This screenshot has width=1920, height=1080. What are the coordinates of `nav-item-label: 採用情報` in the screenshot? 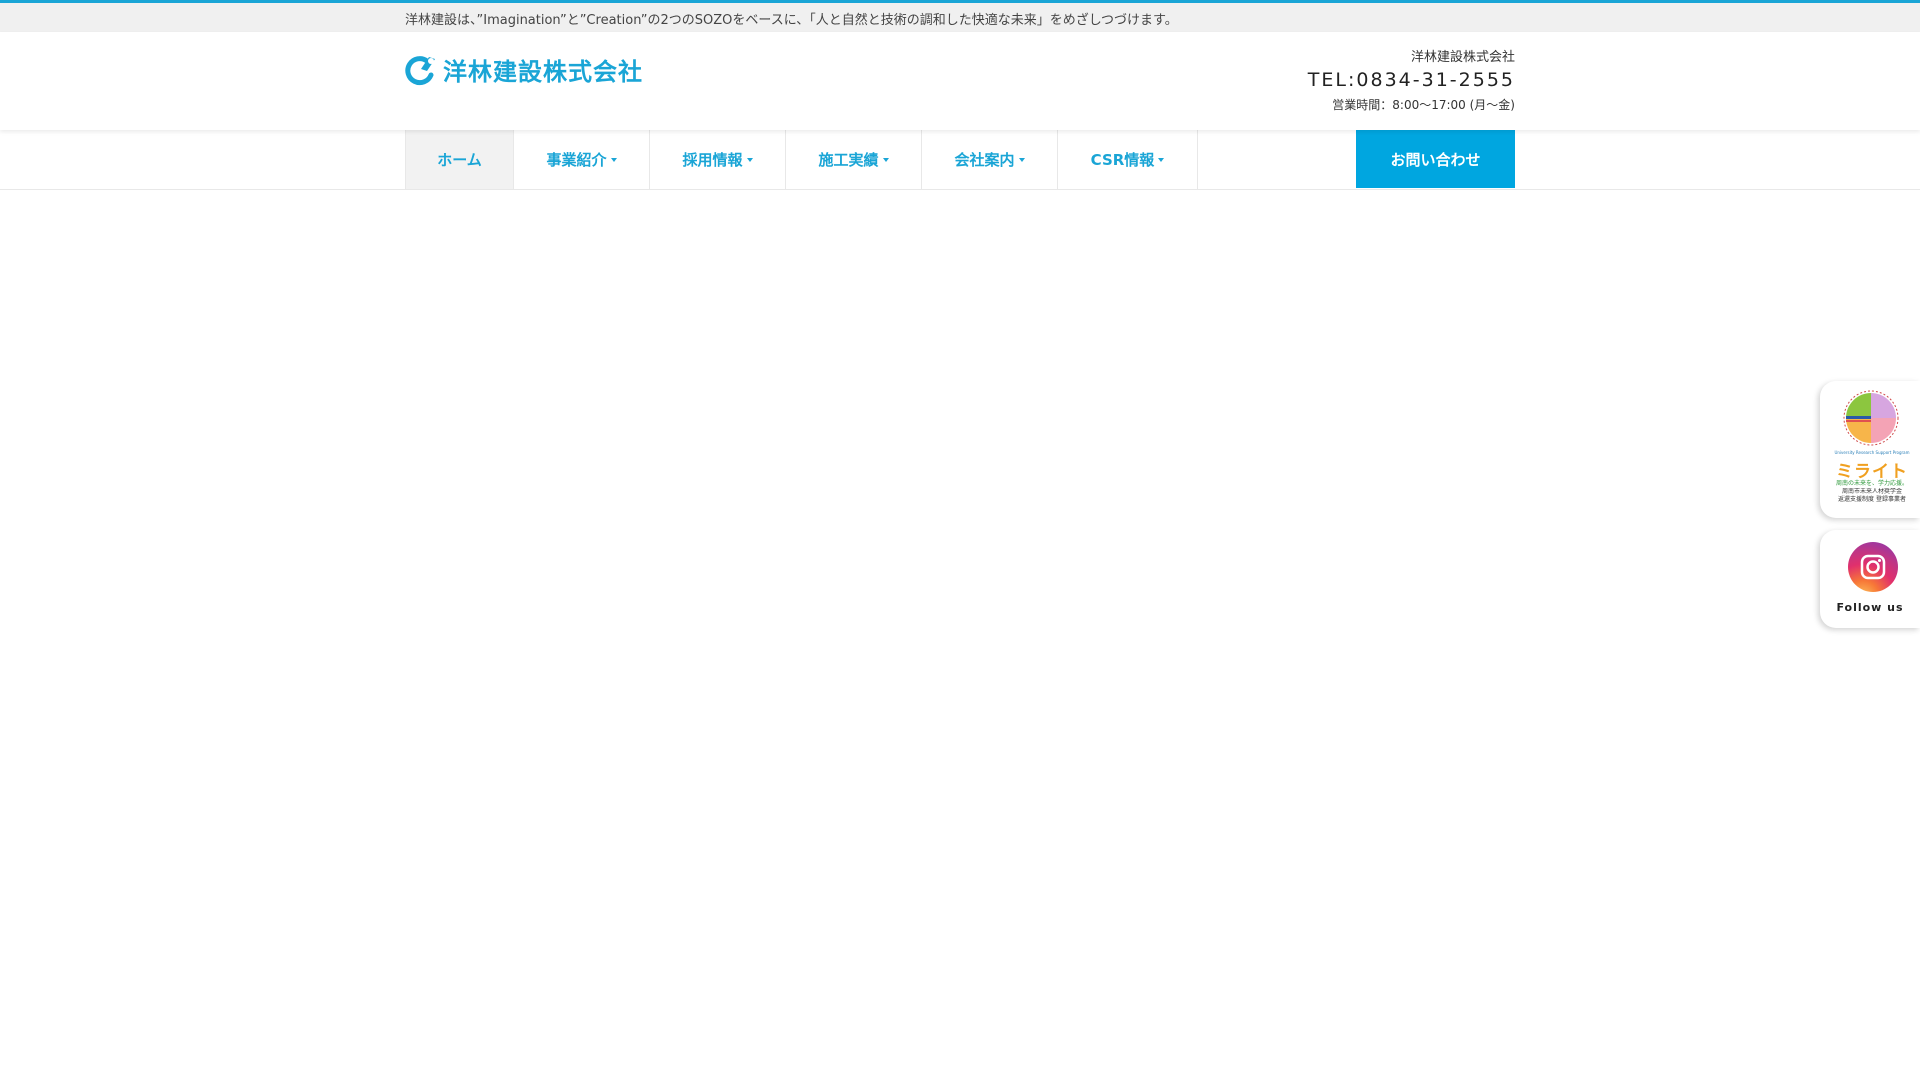 It's located at (712, 160).